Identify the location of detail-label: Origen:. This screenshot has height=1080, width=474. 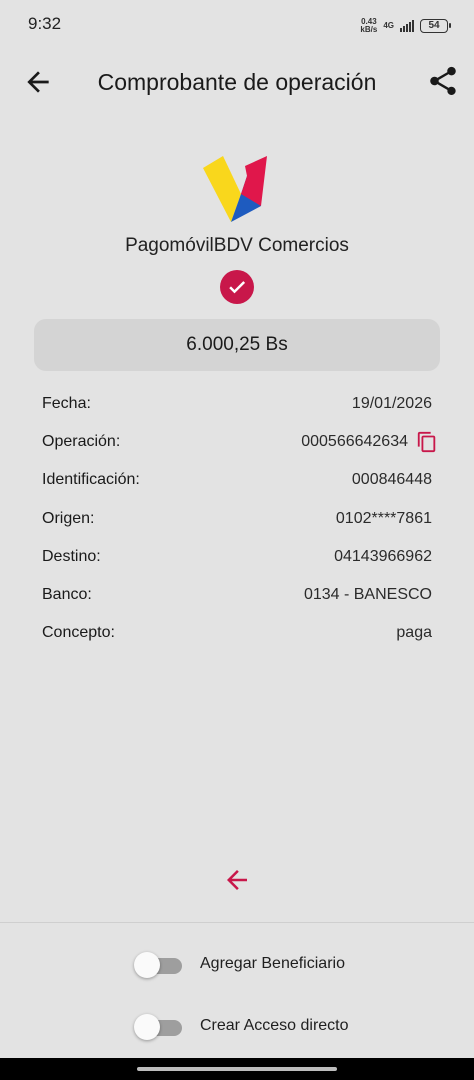
(68, 518).